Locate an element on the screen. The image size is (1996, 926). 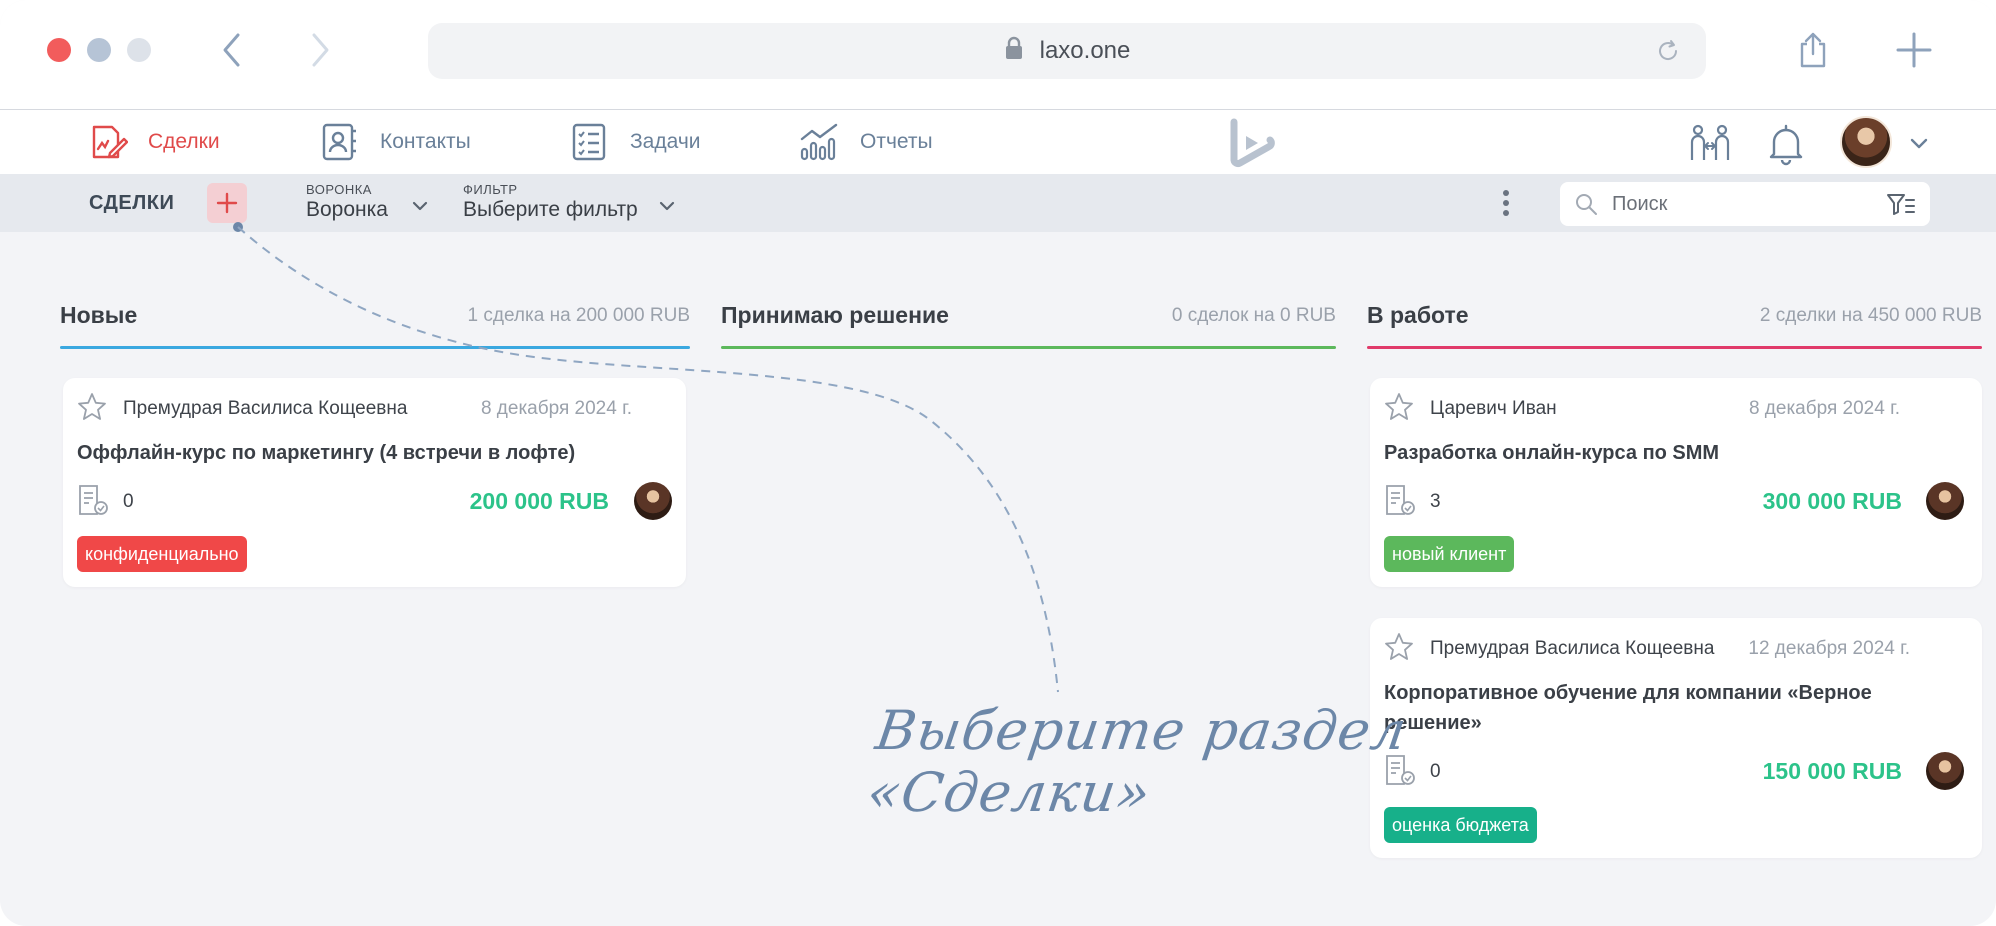
deal-owner: Царевич Иван is located at coordinates (1493, 408).